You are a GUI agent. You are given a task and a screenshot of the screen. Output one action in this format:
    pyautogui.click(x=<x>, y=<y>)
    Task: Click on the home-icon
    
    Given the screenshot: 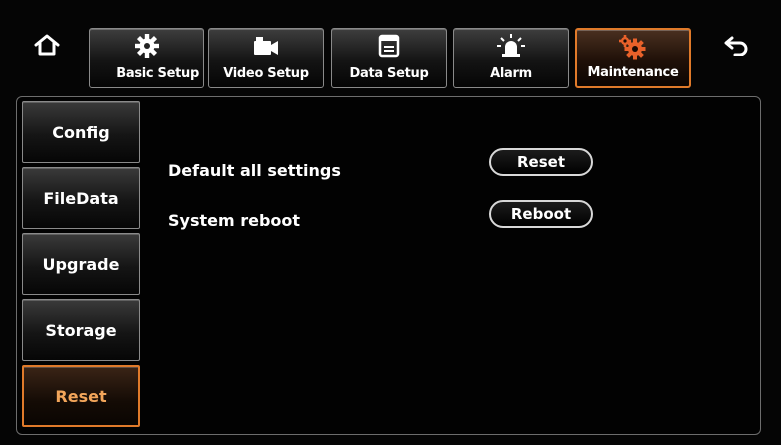 What is the action you would take?
    pyautogui.click(x=47, y=45)
    